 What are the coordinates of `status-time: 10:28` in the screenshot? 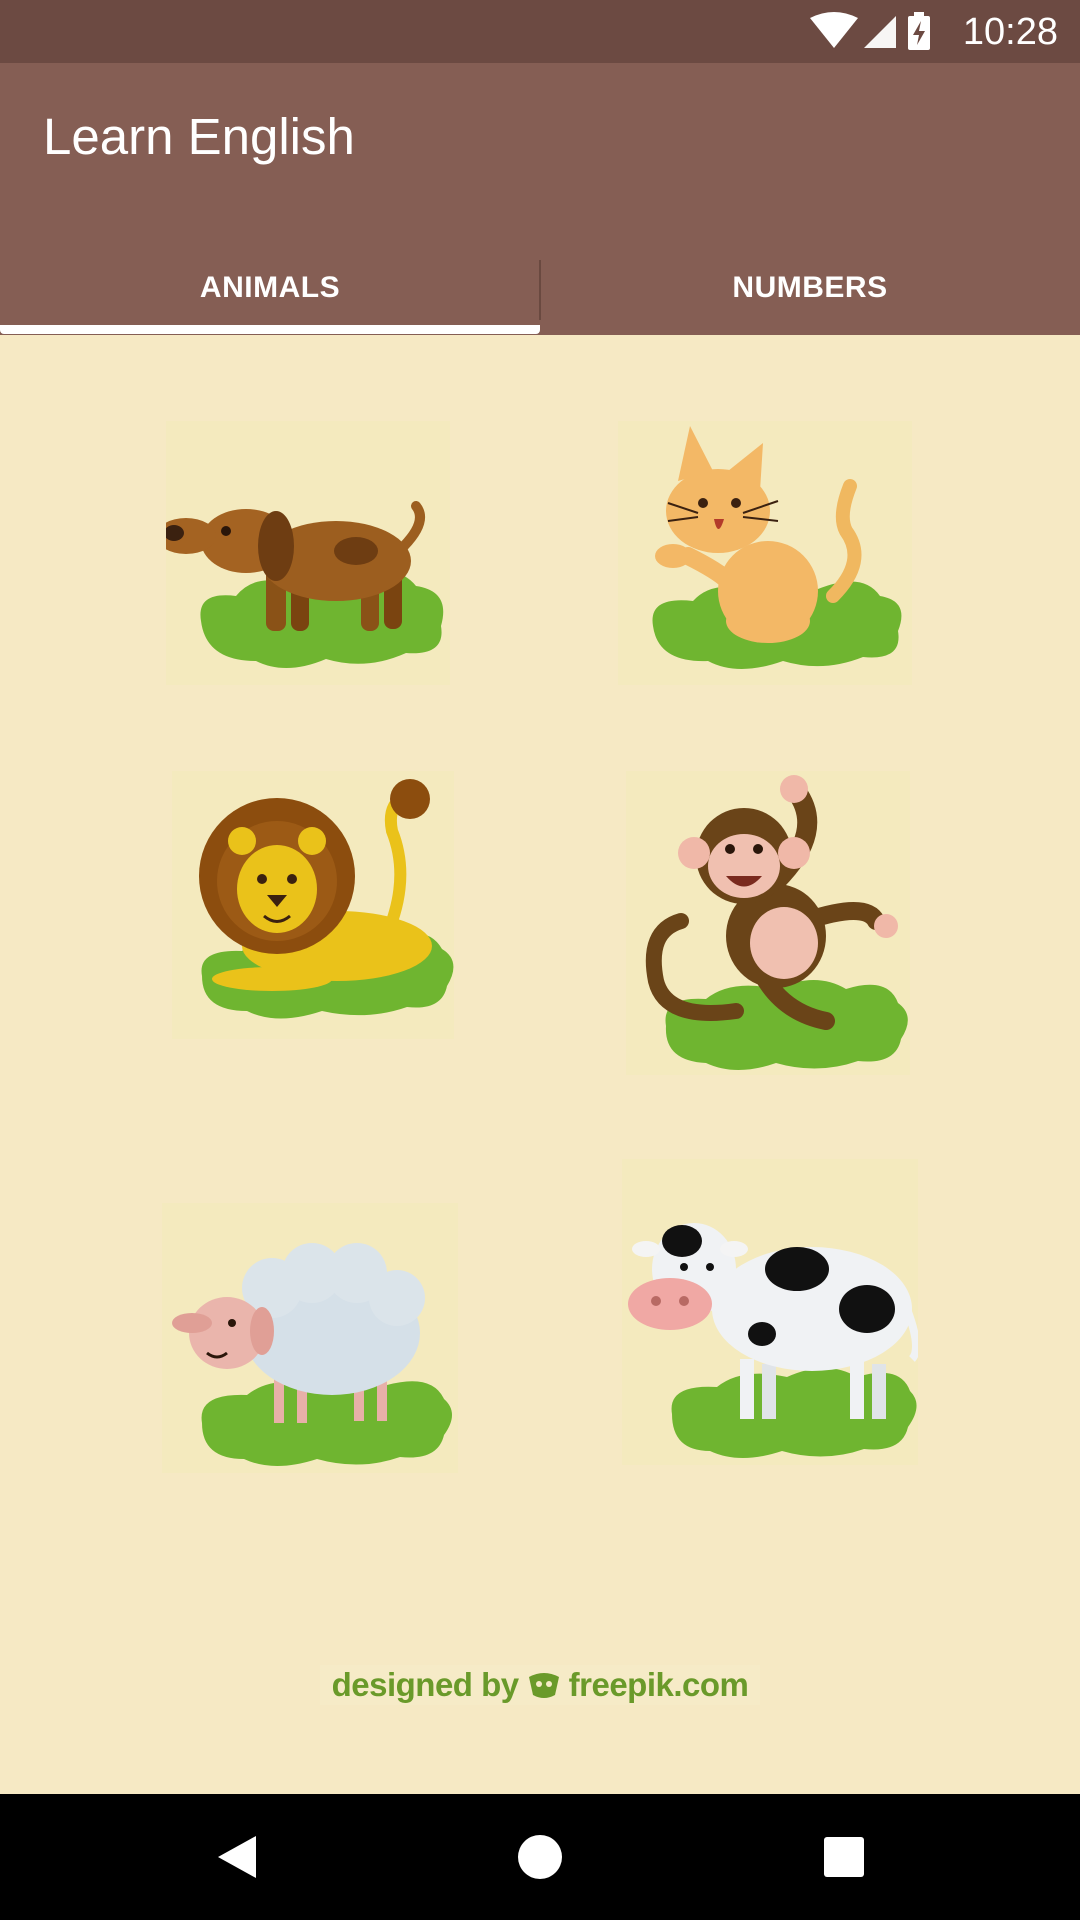 It's located at (1010, 32).